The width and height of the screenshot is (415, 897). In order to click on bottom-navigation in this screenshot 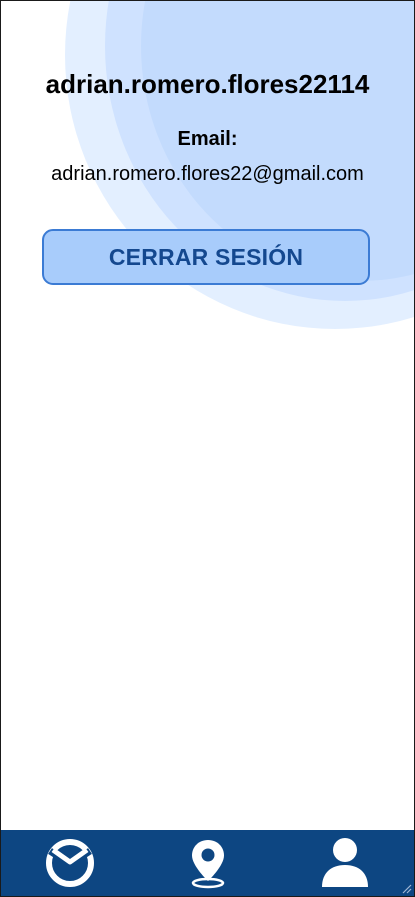, I will do `click(207, 863)`.